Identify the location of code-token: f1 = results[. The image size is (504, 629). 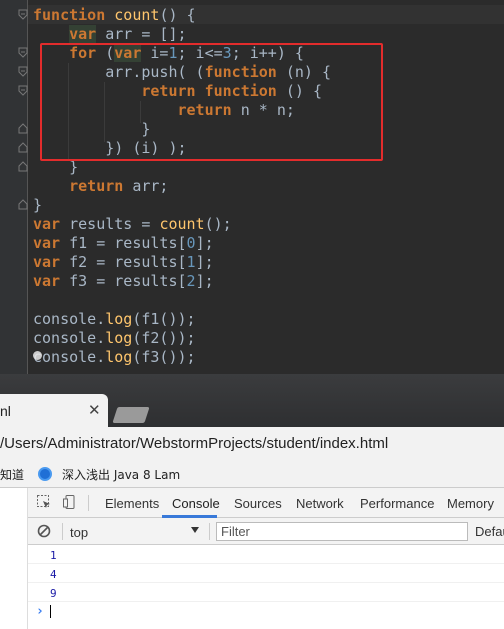
(123, 243).